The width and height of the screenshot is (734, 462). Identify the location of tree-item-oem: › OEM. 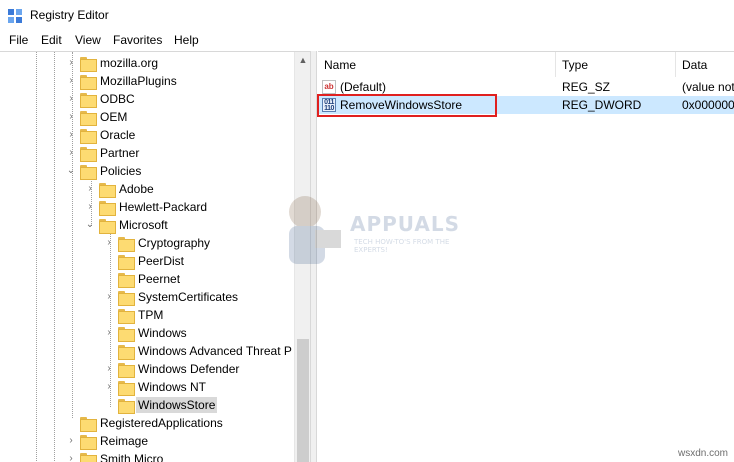
(96, 117).